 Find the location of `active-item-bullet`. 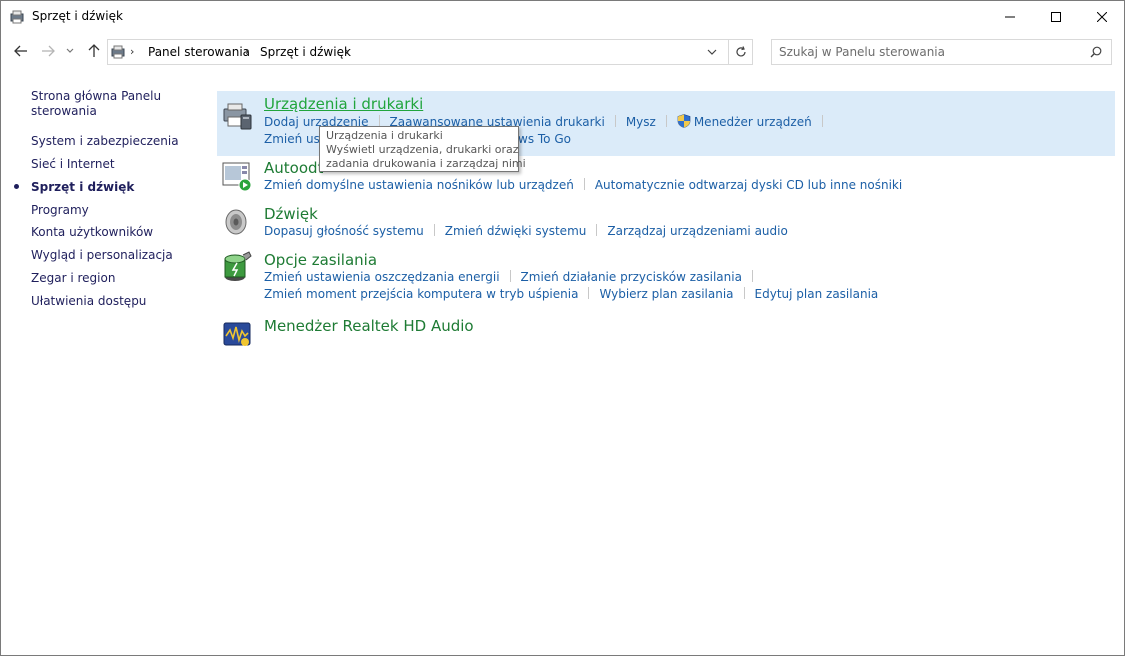

active-item-bullet is located at coordinates (16, 186).